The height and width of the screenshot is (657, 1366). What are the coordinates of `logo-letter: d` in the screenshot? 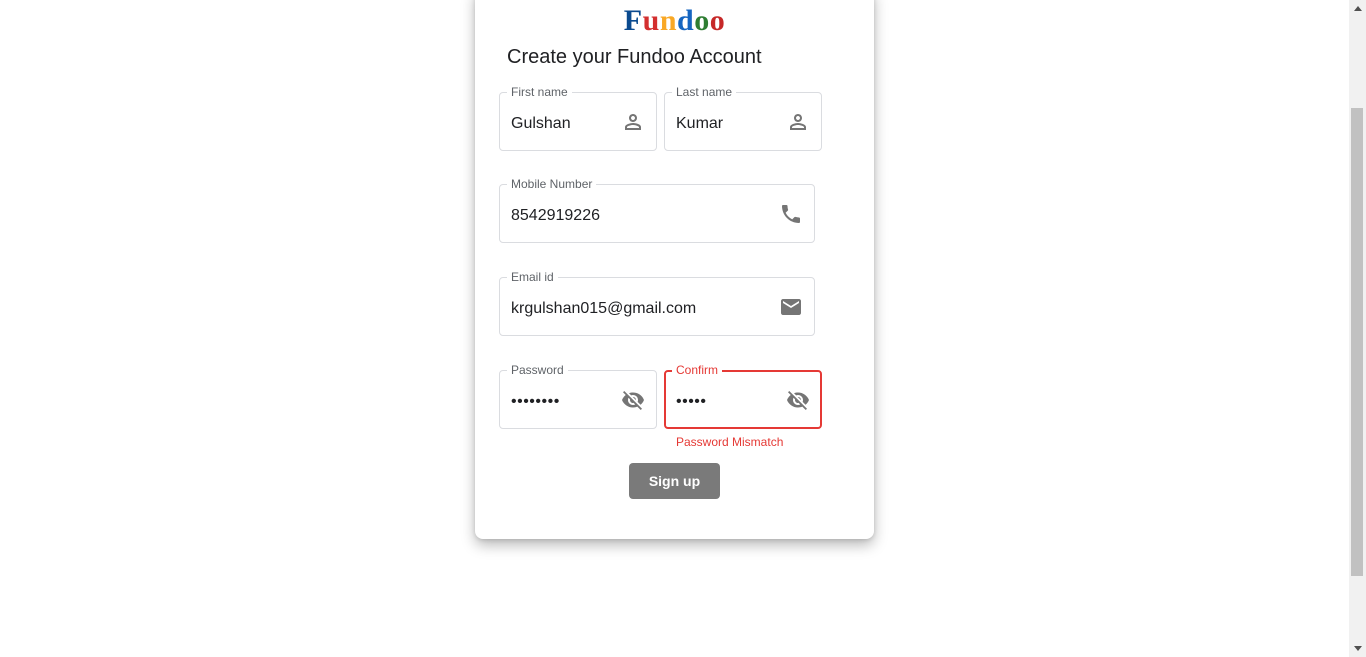 It's located at (686, 20).